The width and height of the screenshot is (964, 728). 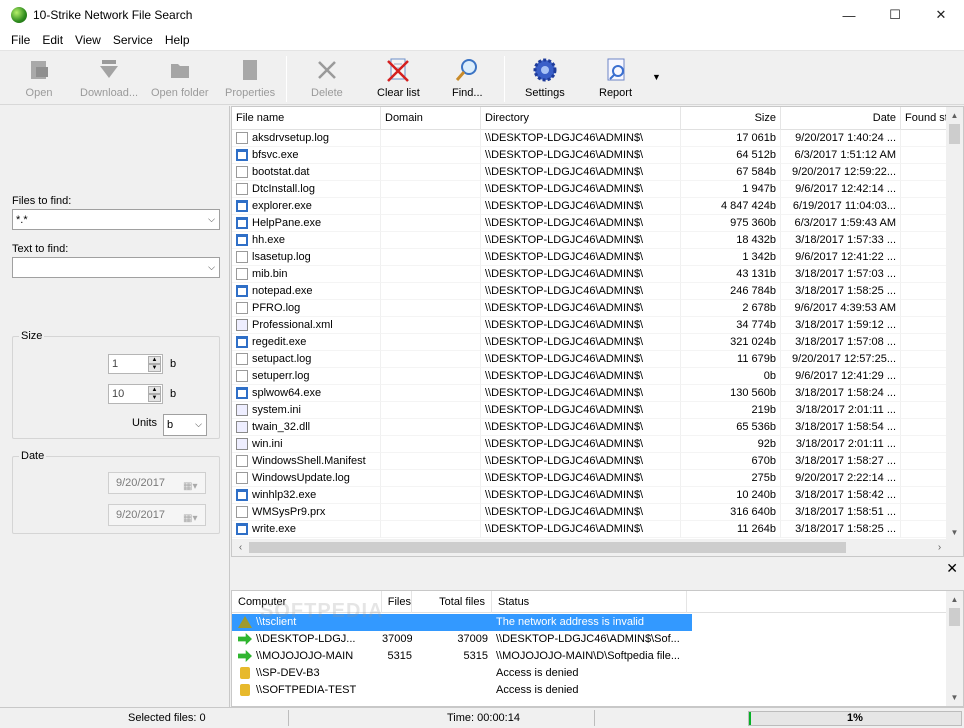 I want to click on column-status: Status, so click(x=589, y=602).